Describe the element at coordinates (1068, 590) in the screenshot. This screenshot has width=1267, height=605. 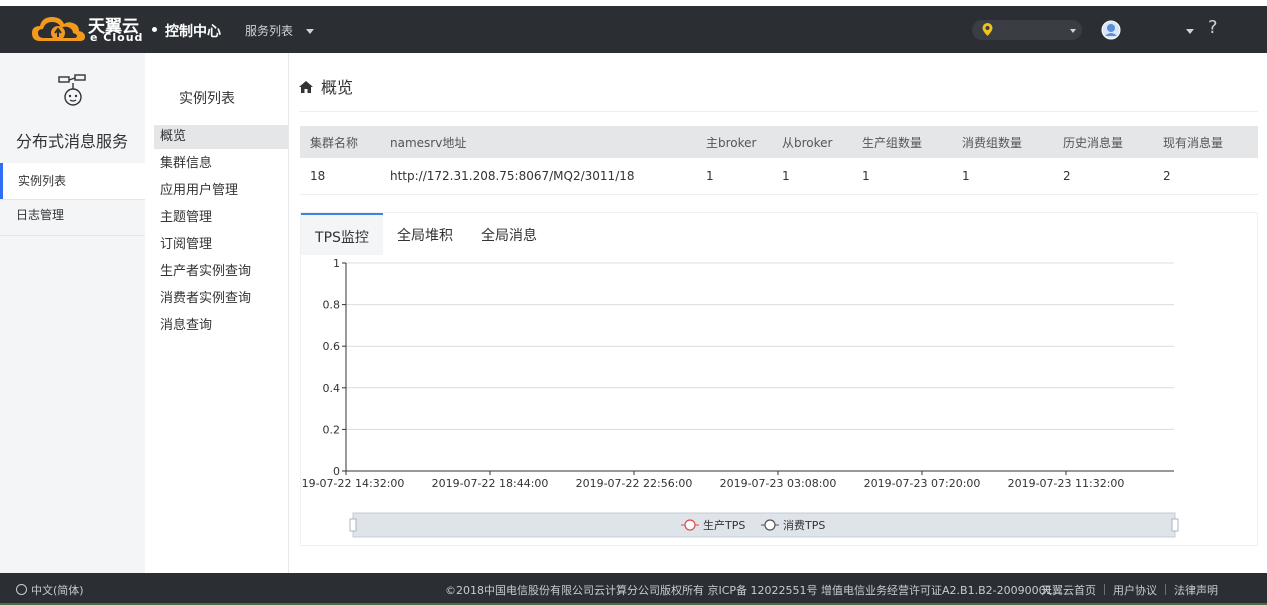
I see `footer-link-home: 天翼云首页` at that location.